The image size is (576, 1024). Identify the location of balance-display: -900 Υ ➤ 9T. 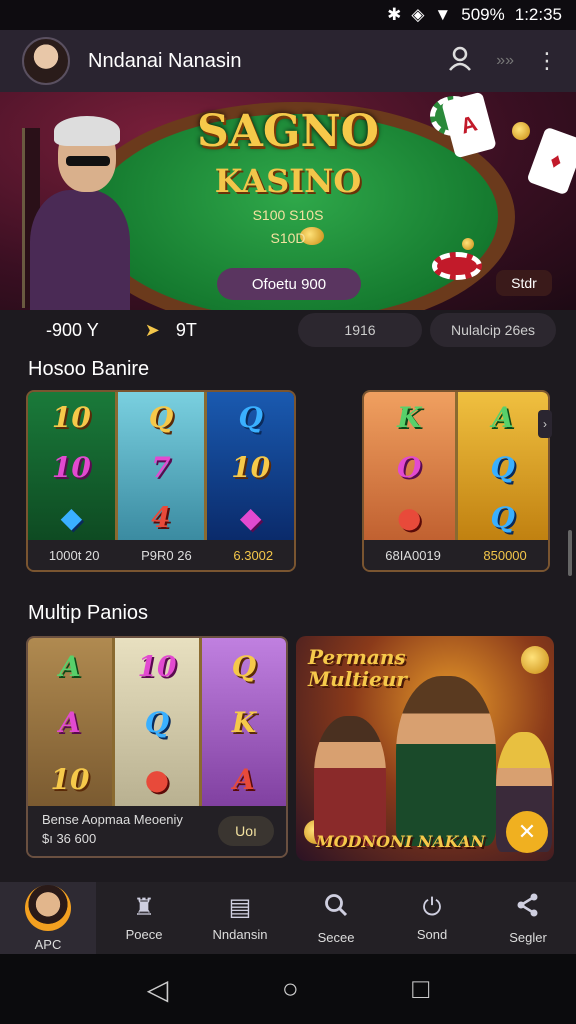
(163, 330).